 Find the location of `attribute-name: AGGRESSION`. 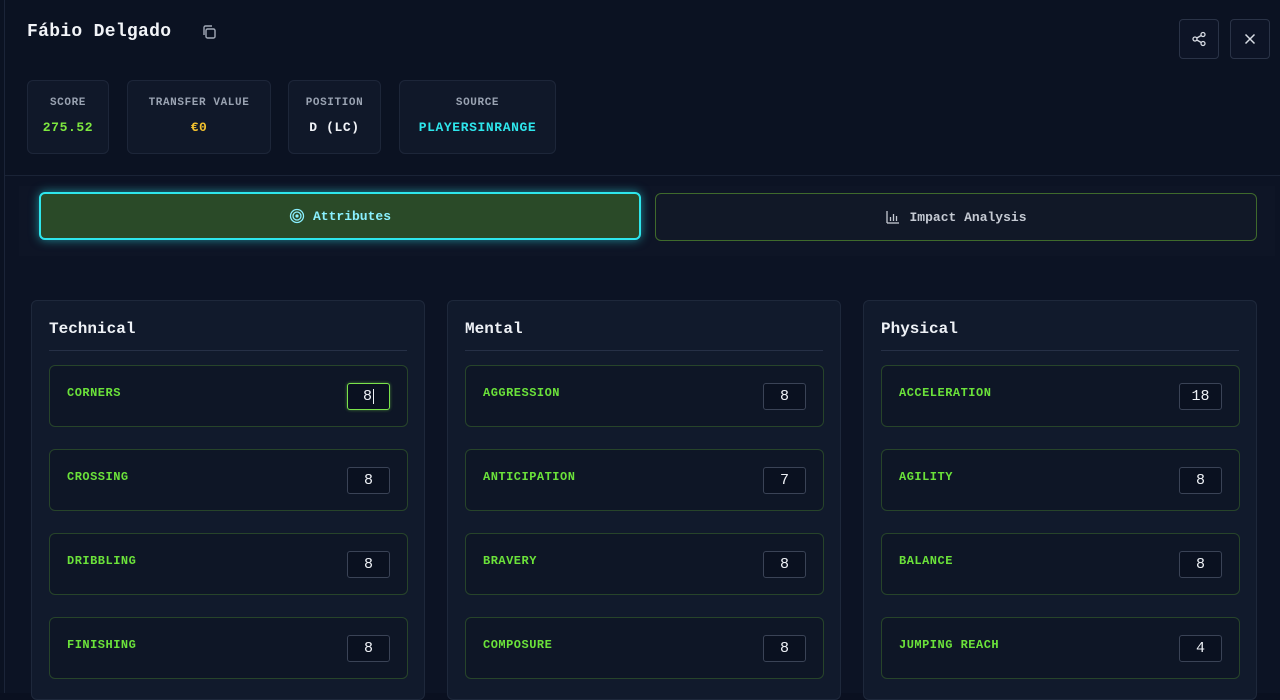

attribute-name: AGGRESSION is located at coordinates (521, 393).